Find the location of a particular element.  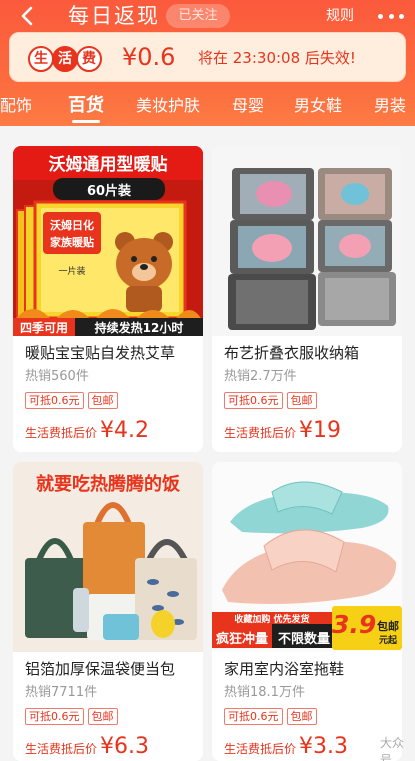

tab-shoes: 男女鞋 is located at coordinates (318, 106).